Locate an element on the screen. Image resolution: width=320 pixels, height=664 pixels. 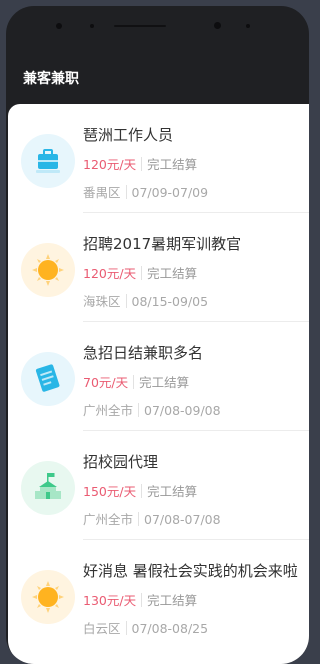
earpiece-speaker is located at coordinates (140, 26).